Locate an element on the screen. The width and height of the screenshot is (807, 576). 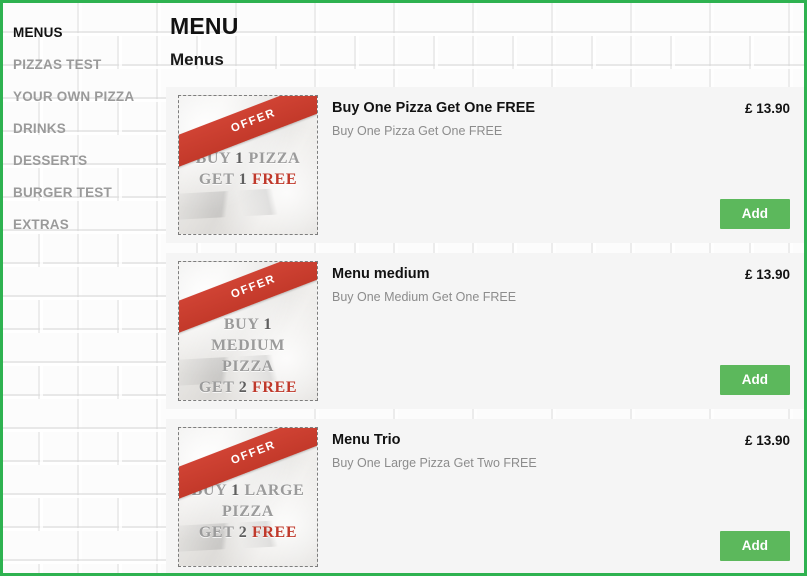
coupon-line-suffix: MEDIUM is located at coordinates (248, 345).